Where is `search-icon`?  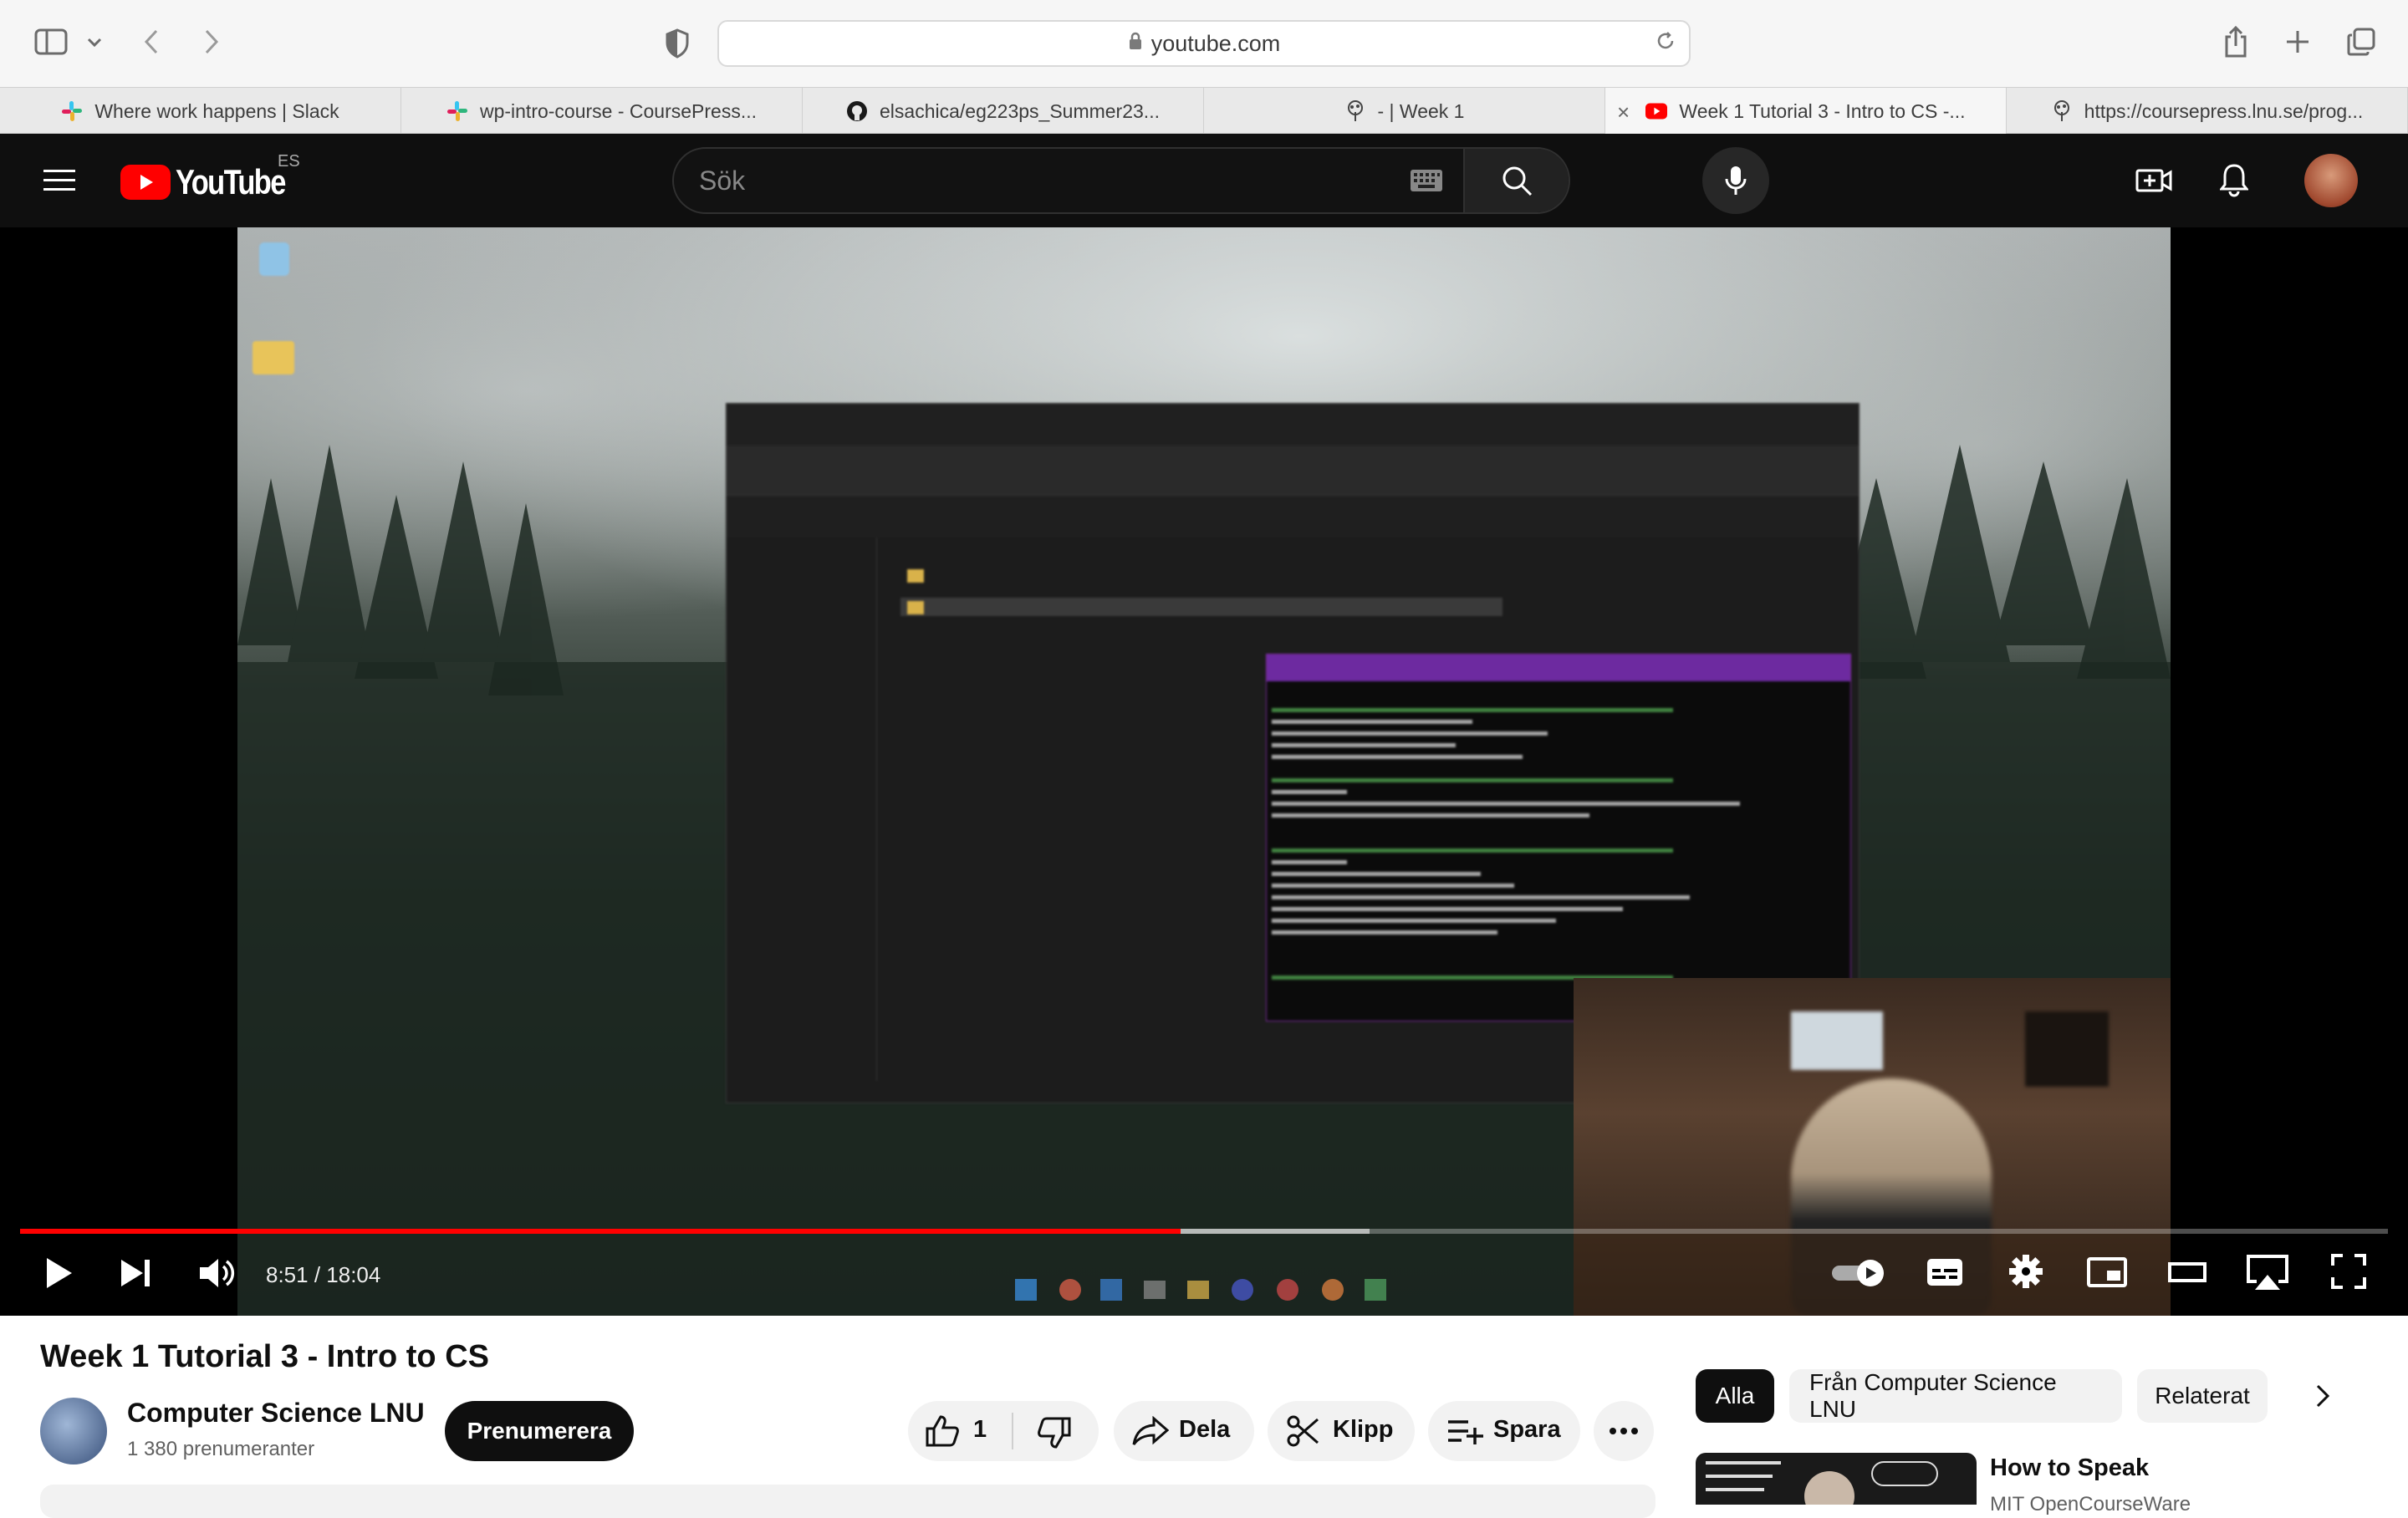 search-icon is located at coordinates (1517, 181).